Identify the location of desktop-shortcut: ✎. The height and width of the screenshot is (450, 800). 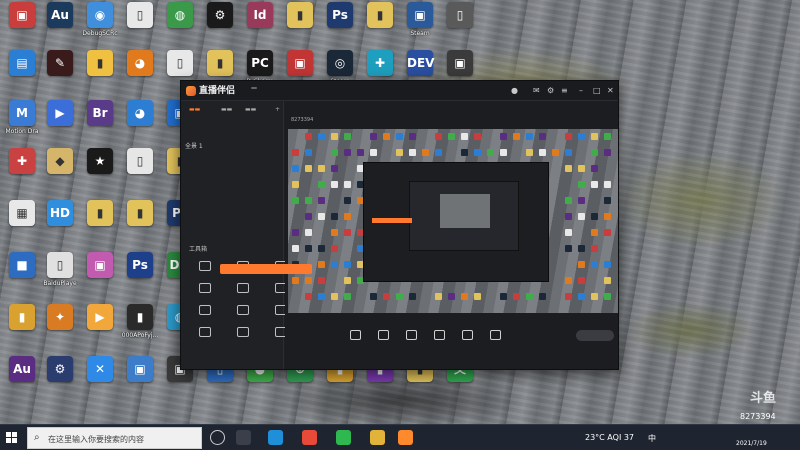
(60, 72).